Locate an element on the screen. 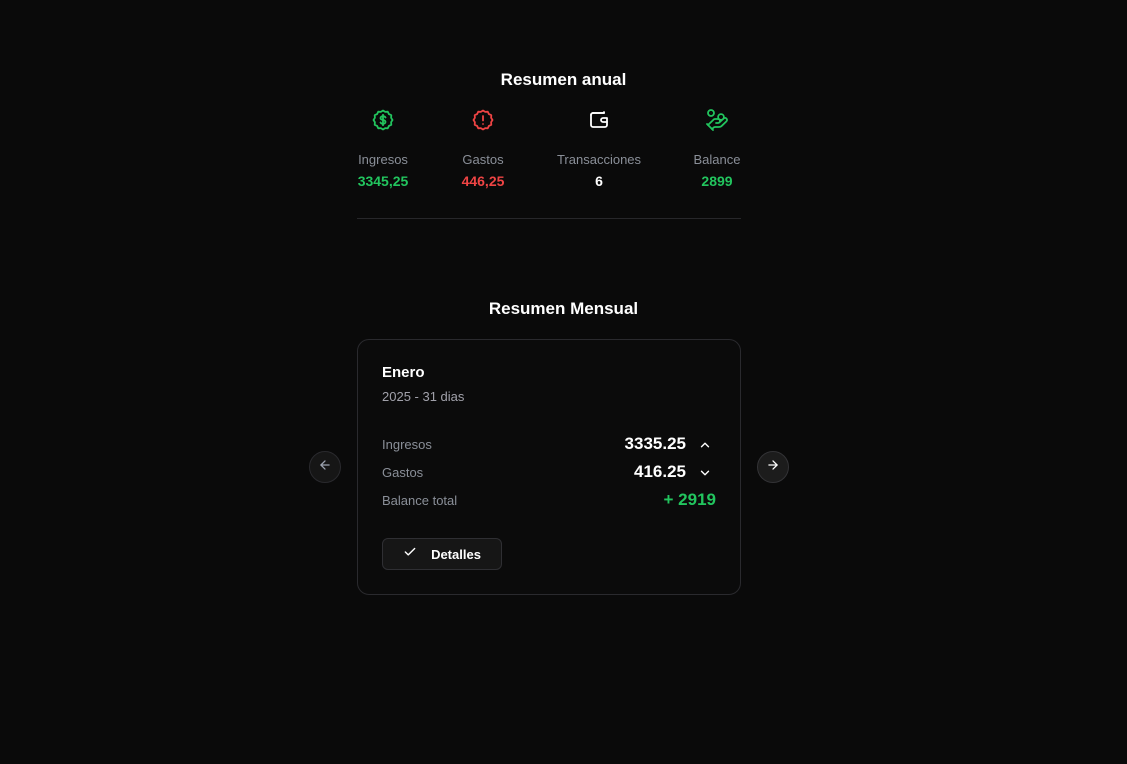 This screenshot has width=1127, height=764. dollar-badge-icon is located at coordinates (383, 120).